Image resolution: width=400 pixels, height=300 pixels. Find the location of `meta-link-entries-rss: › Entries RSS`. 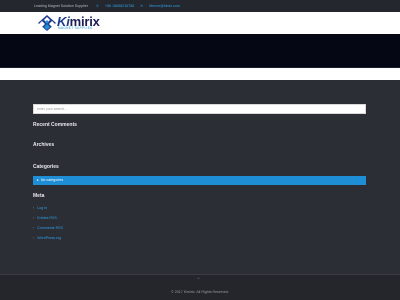

meta-link-entries-rss: › Entries RSS is located at coordinates (63, 218).